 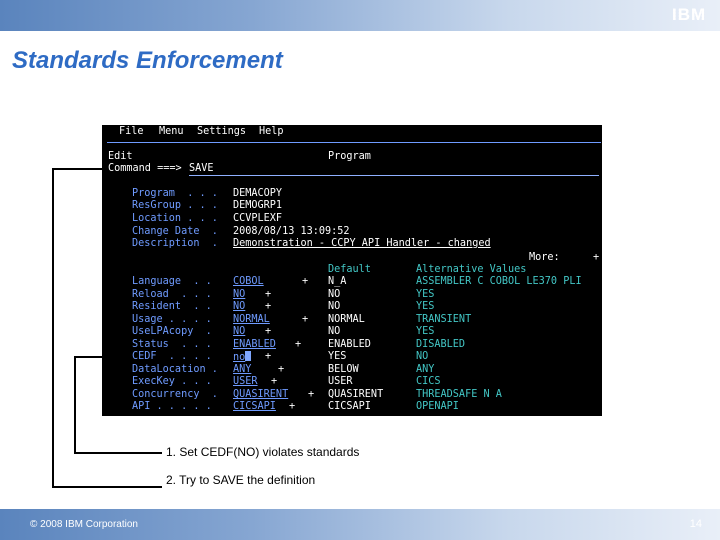 What do you see at coordinates (175, 205) in the screenshot?
I see `info-label-resgroup: ResGroup . . .` at bounding box center [175, 205].